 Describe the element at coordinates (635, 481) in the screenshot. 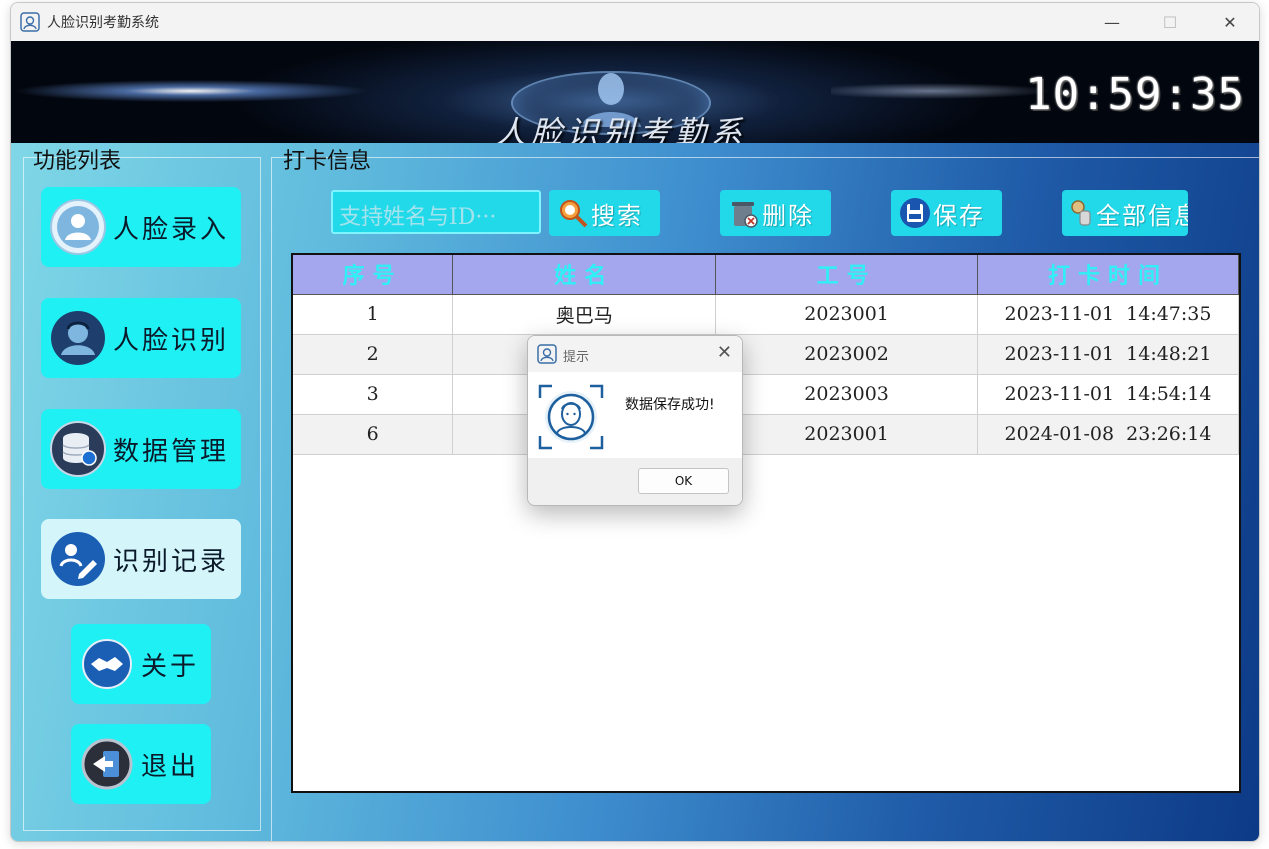

I see `dialog-footer: OK` at that location.